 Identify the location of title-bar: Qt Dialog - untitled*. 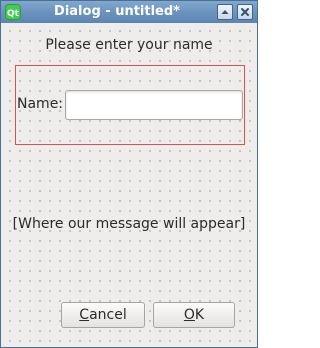
(129, 12).